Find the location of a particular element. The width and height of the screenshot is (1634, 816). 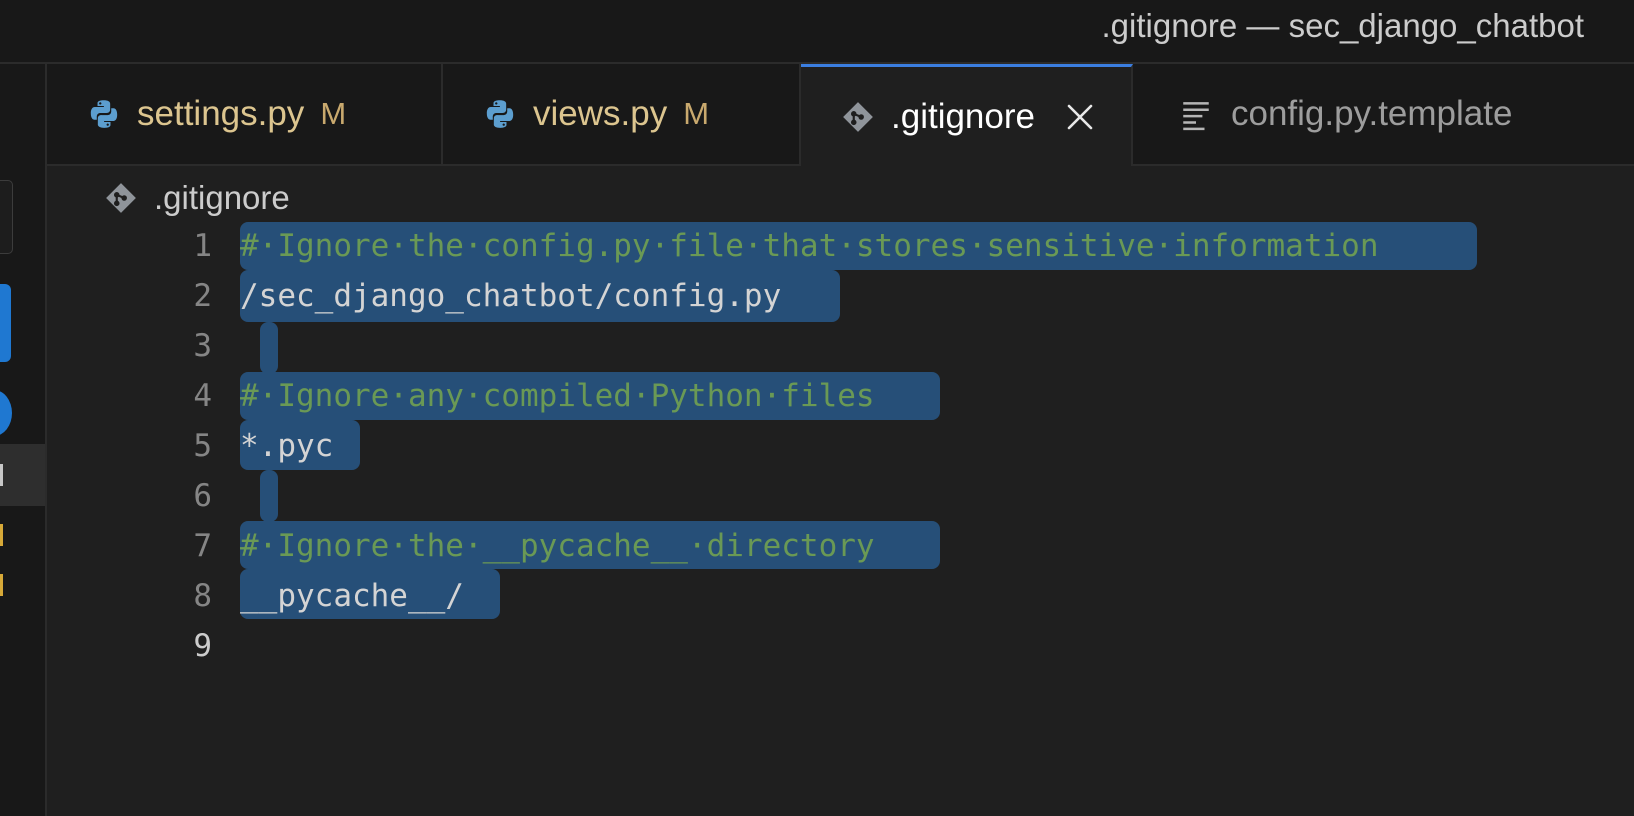

tab-views-py: views.py M is located at coordinates (622, 114).